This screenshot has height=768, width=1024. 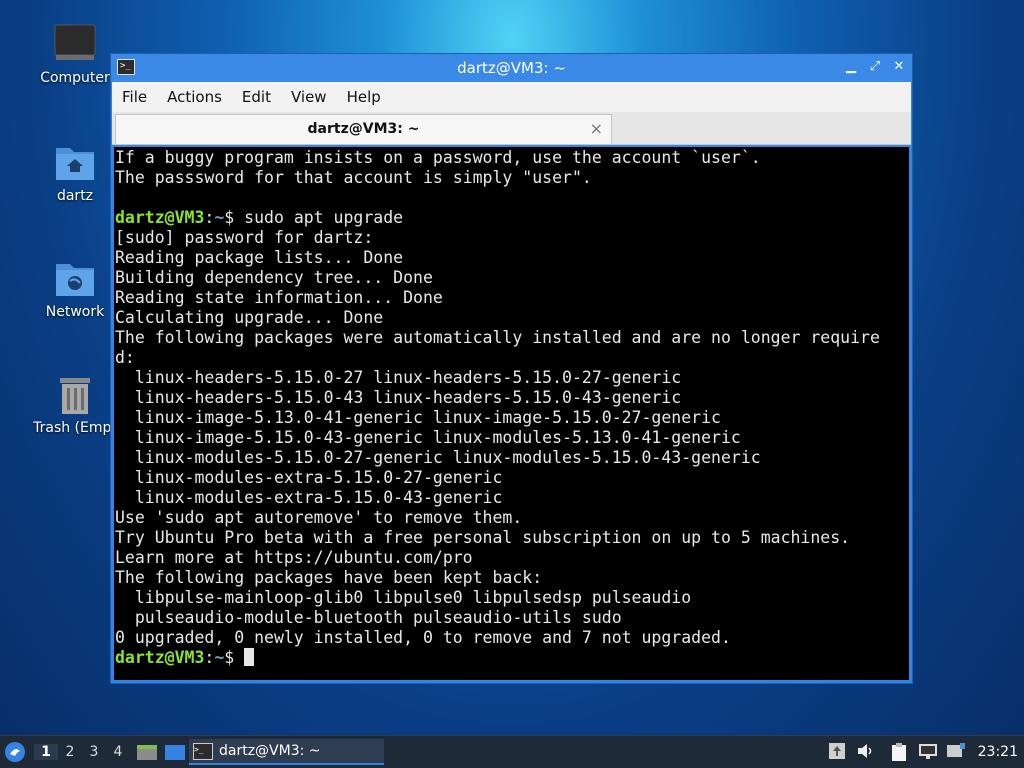 I want to click on menu-help: Help, so click(x=364, y=97).